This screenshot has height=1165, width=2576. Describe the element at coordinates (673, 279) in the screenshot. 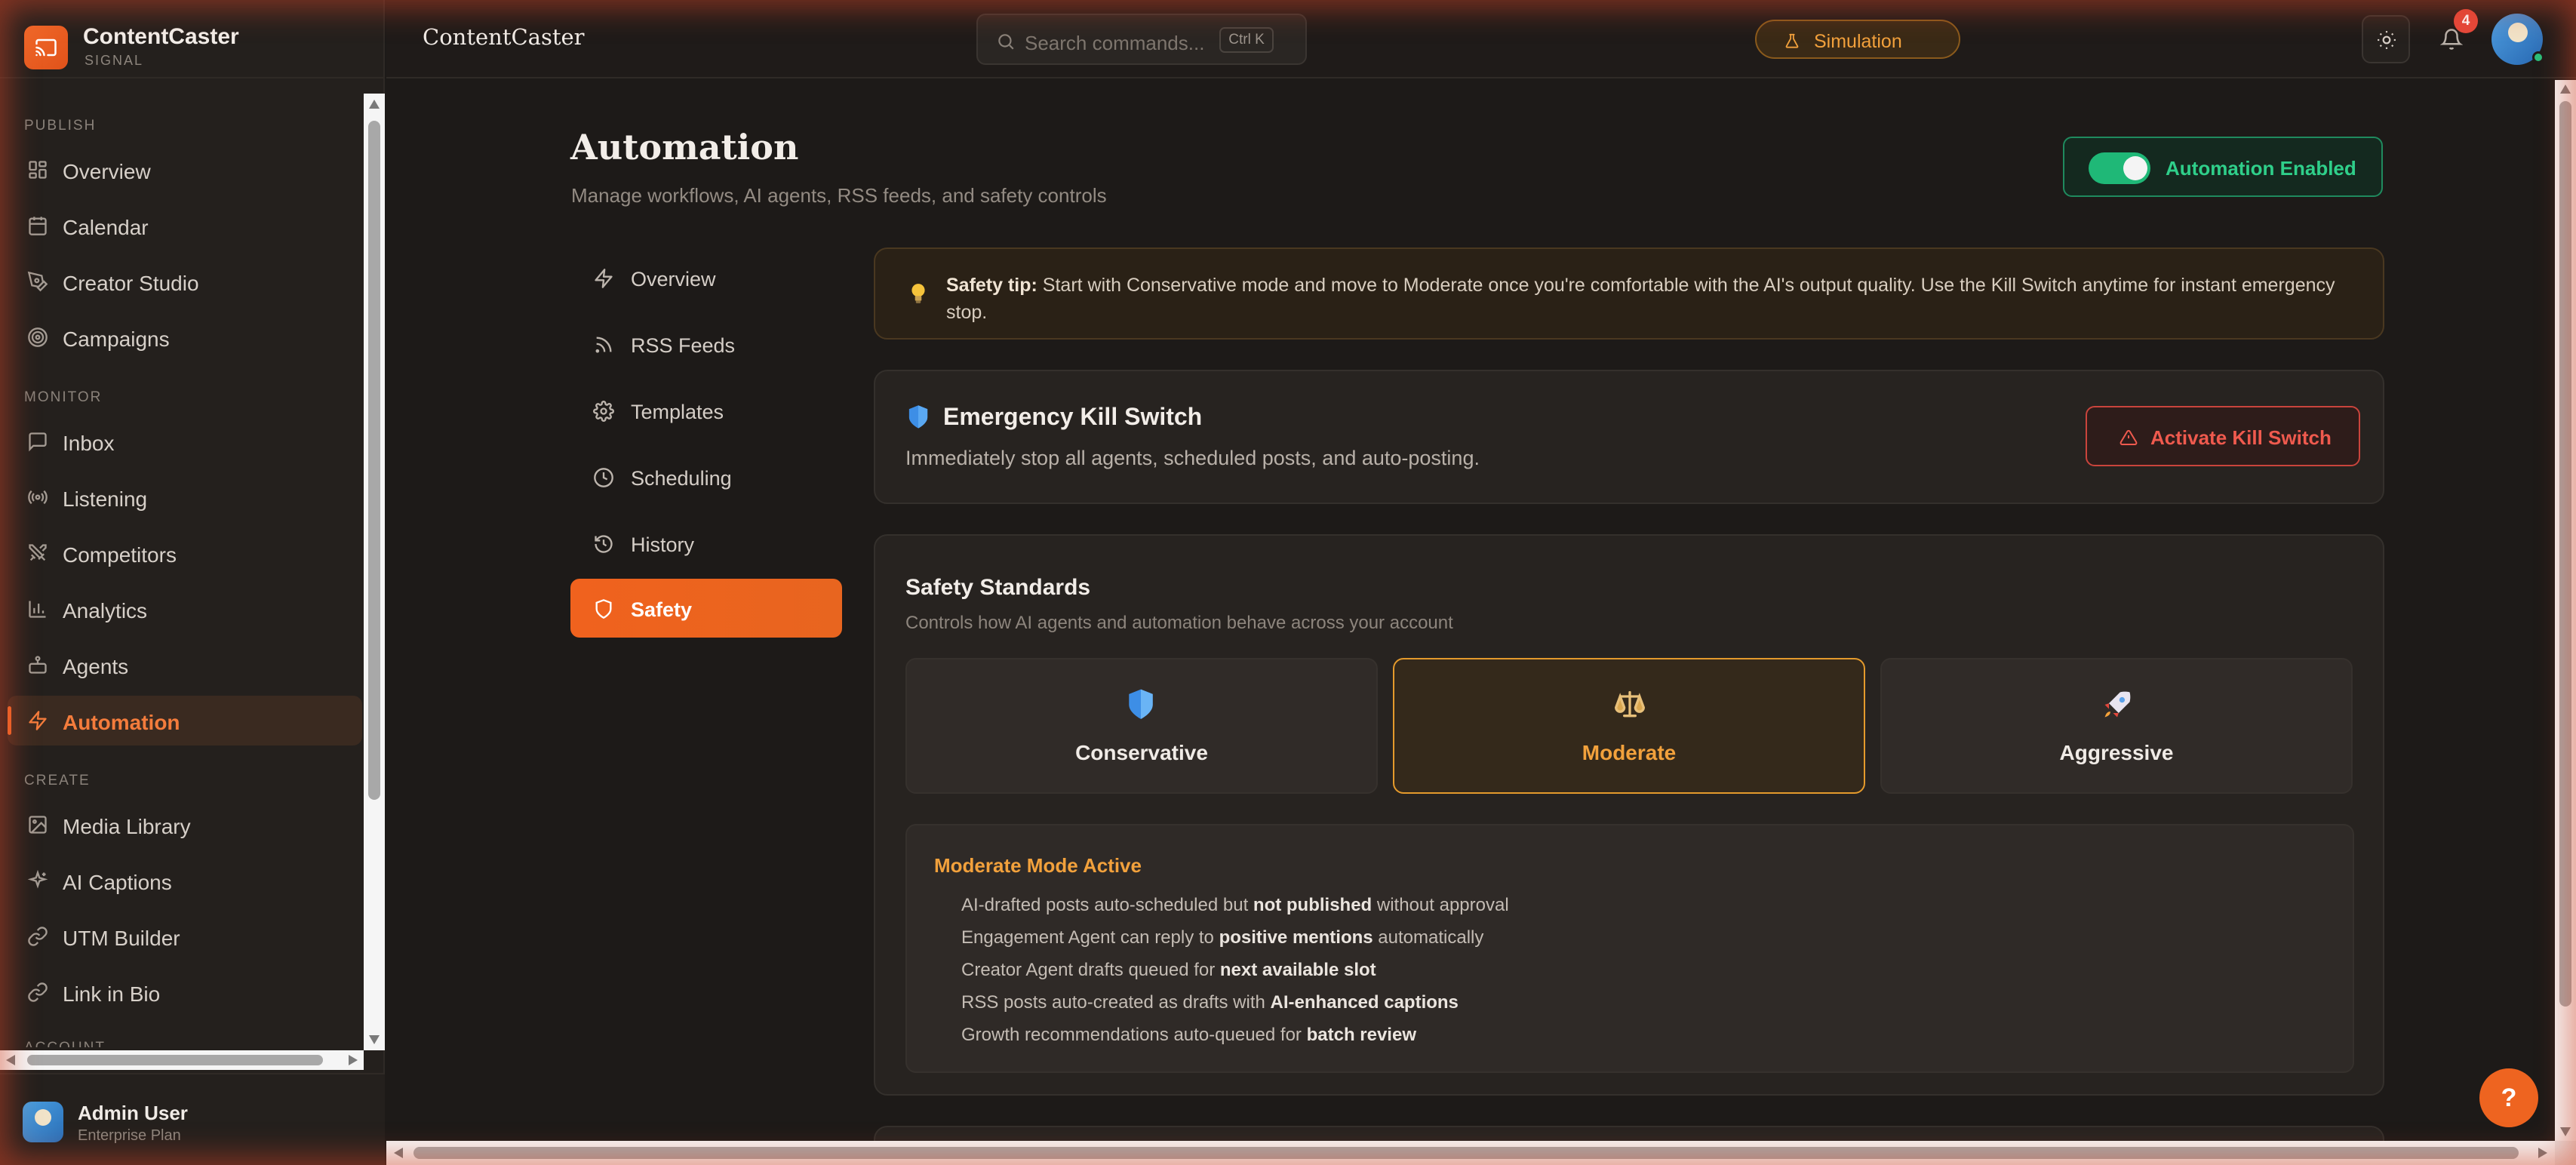

I see `subnav-label: Overview` at that location.